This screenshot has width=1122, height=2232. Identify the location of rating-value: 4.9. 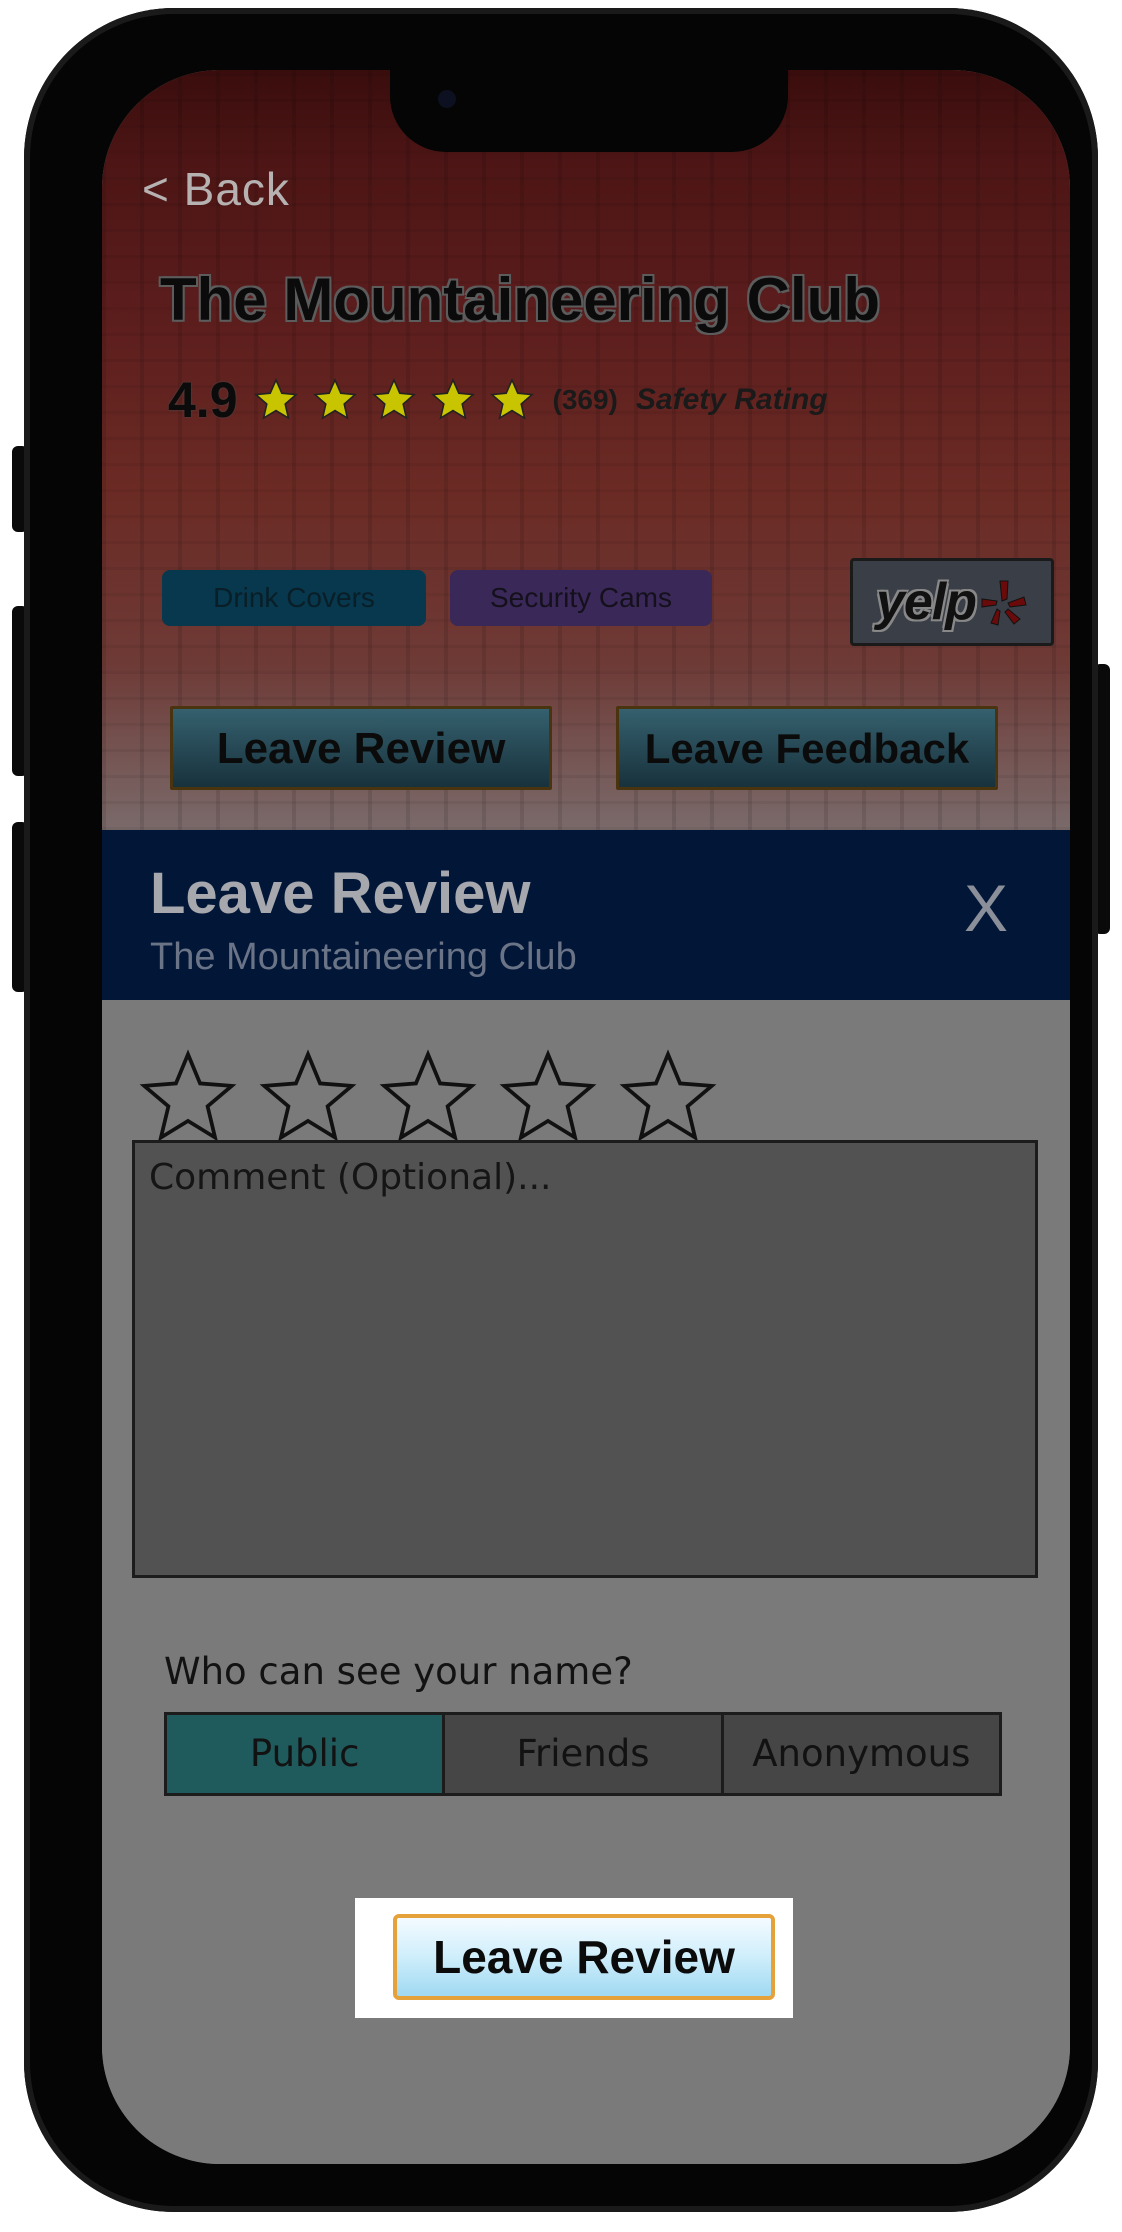
(203, 400).